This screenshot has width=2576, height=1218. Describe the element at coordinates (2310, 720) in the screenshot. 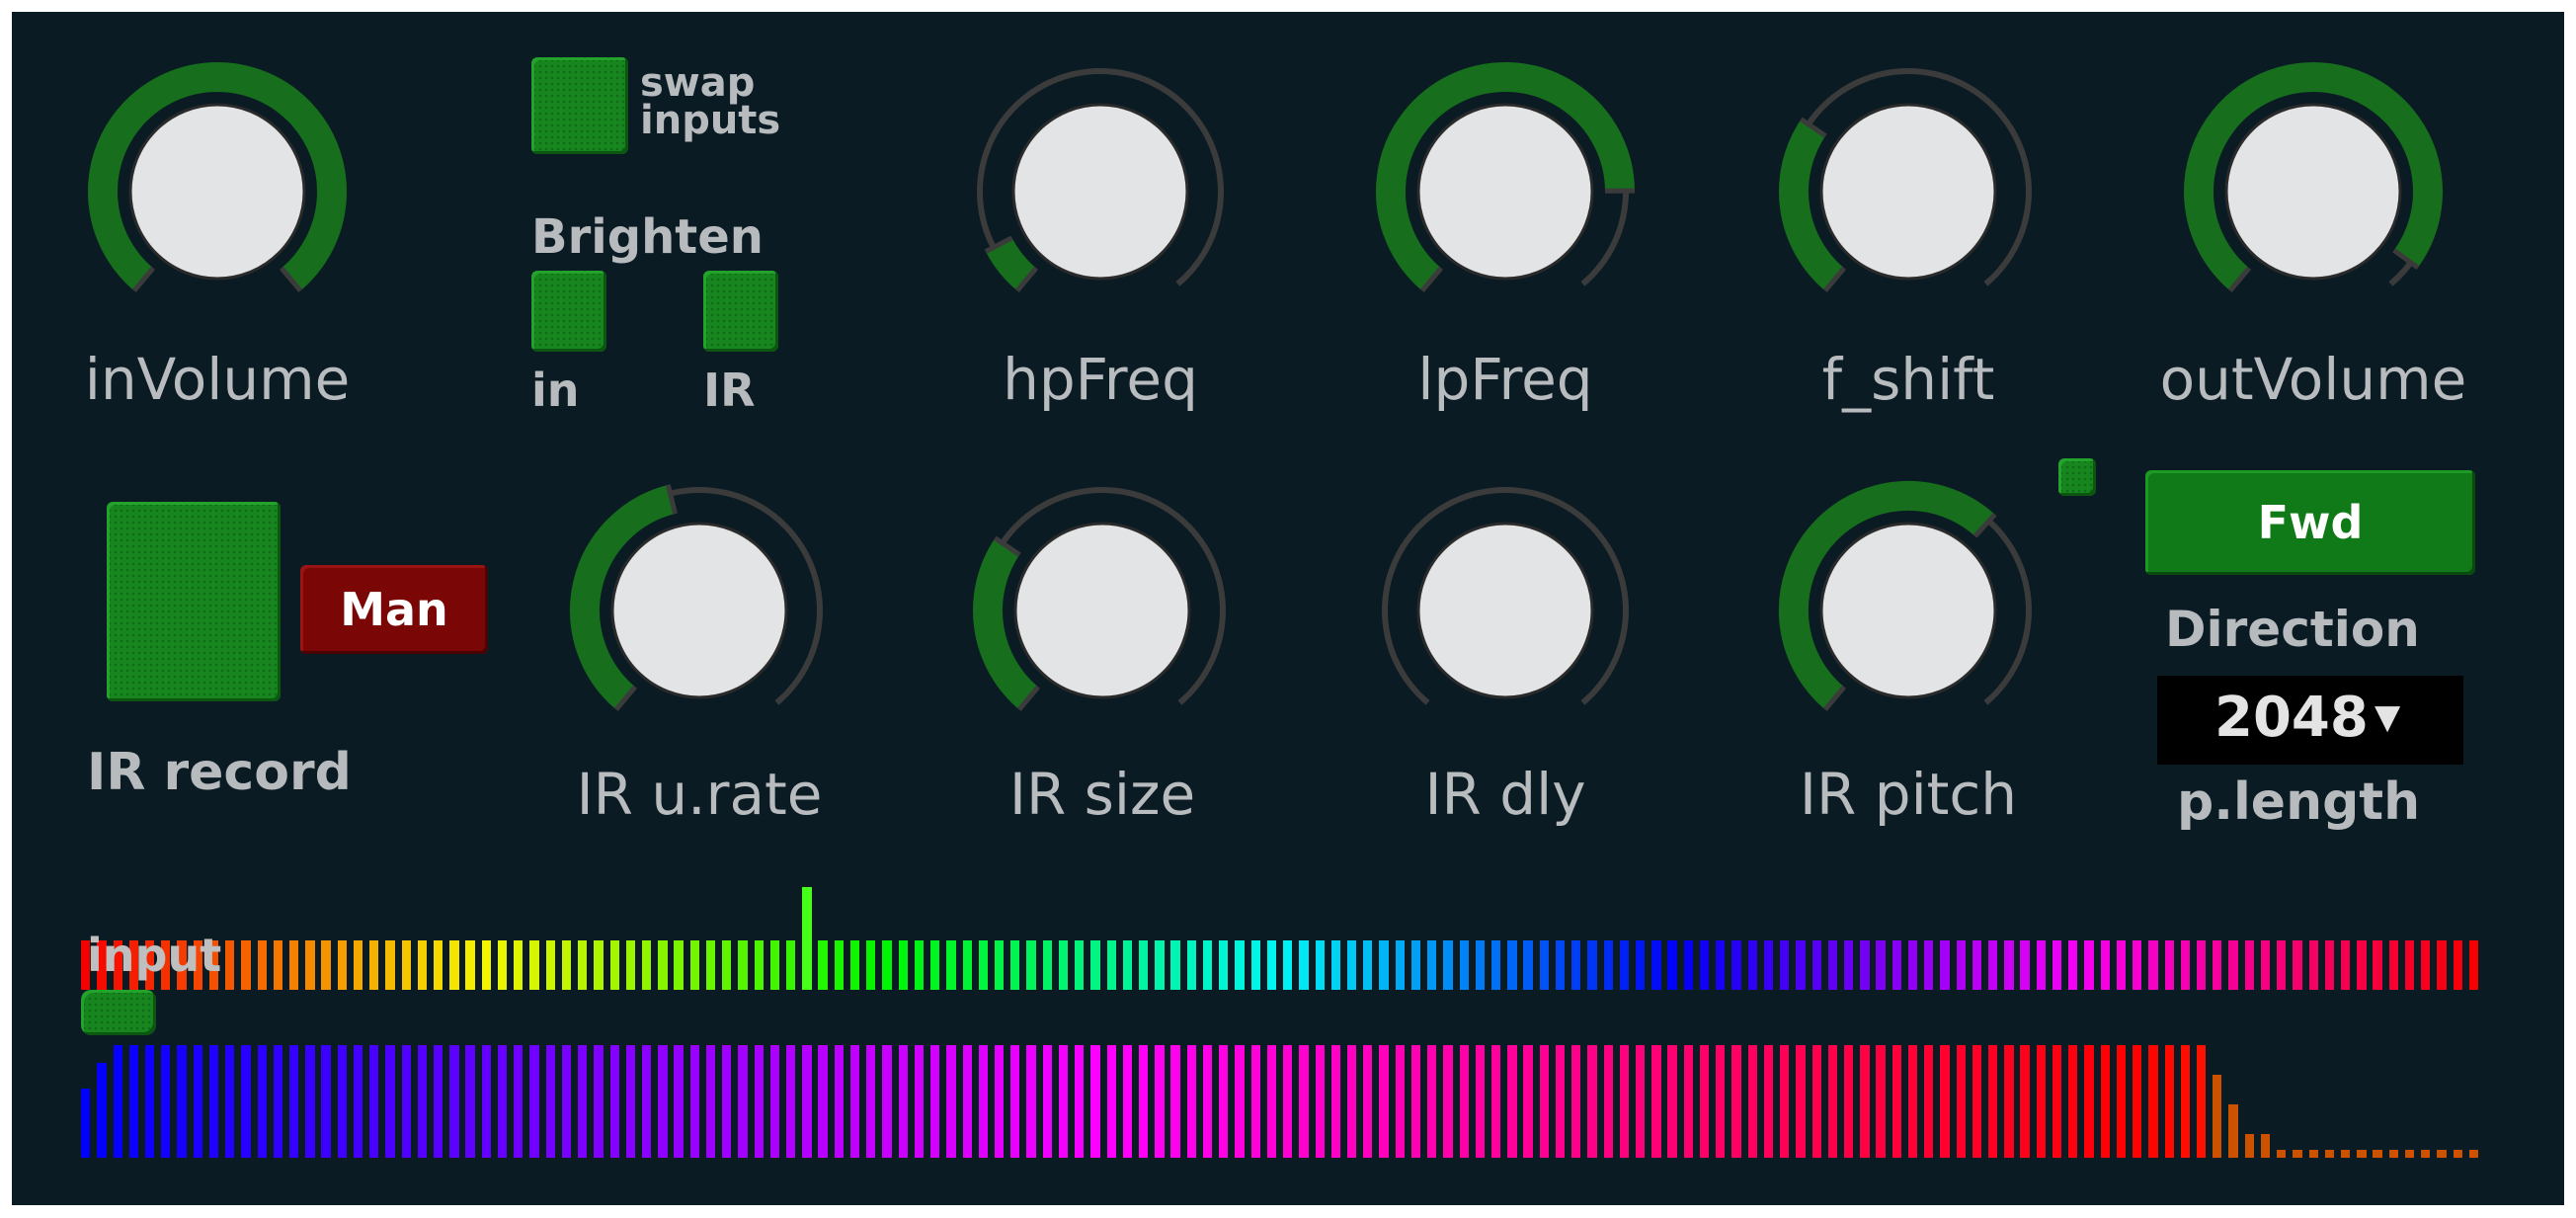

I see `p-length-dropdown: 2048 ▼` at that location.